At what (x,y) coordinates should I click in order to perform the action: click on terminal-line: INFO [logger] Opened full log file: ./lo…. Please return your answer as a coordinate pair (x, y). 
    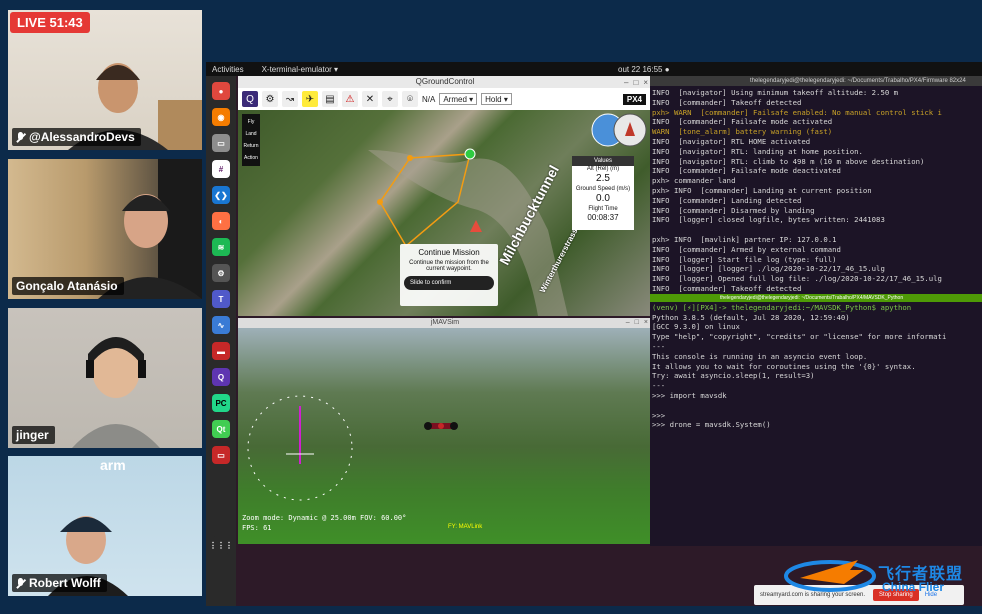
    Looking at the image, I should click on (797, 279).